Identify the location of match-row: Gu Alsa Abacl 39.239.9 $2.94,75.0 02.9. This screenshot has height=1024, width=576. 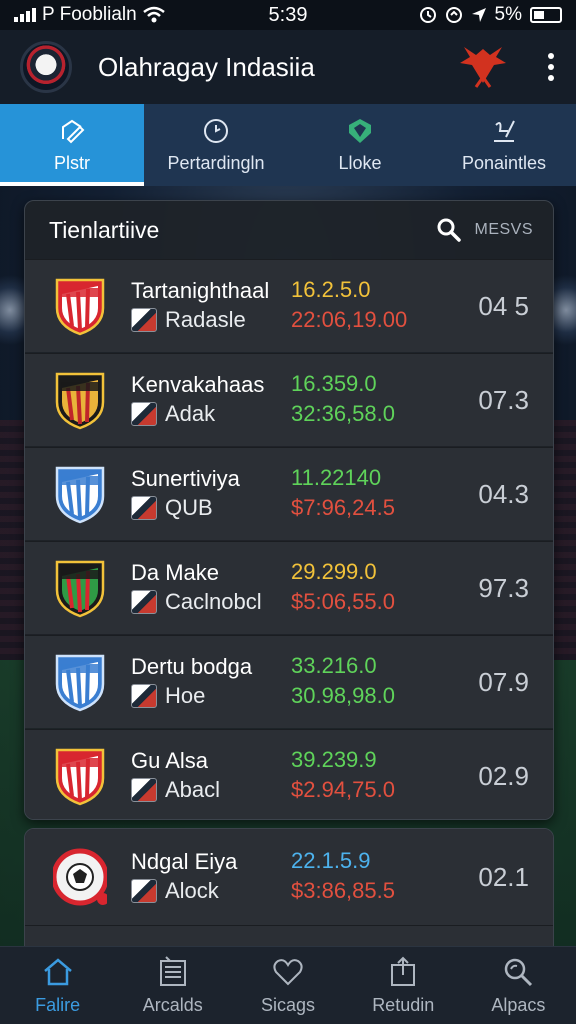
(289, 774).